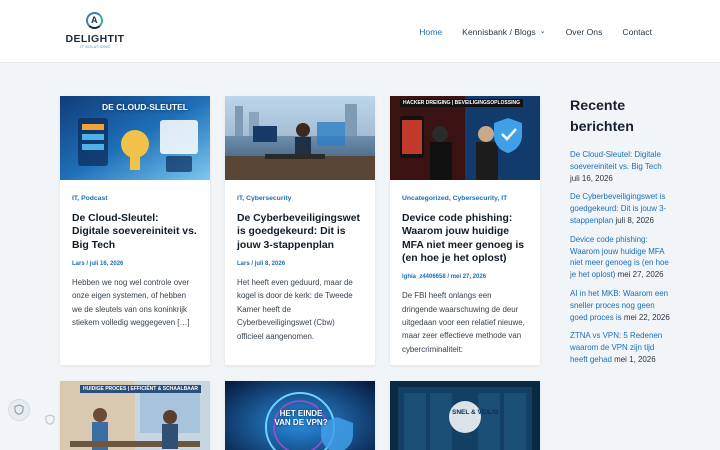 The height and width of the screenshot is (450, 720). What do you see at coordinates (141, 389) in the screenshot?
I see `thumbnail-title: HUIDIGE PROCES | EFFICIËNT & SCHAALBAAR` at bounding box center [141, 389].